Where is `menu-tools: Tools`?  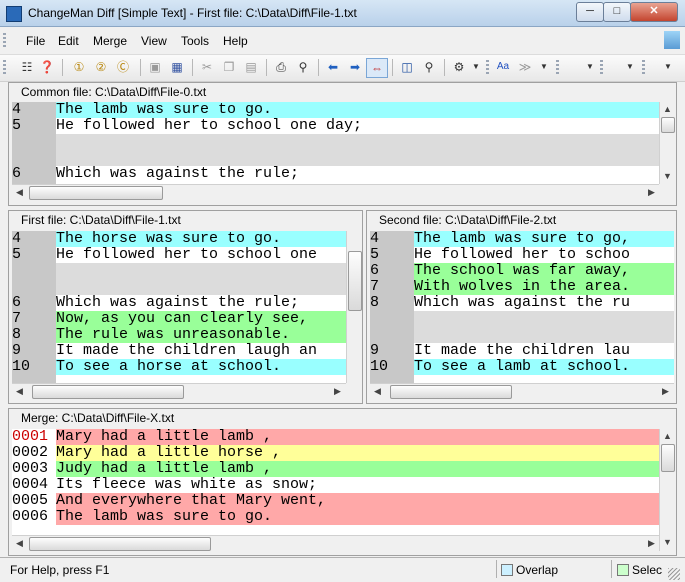 menu-tools: Tools is located at coordinates (195, 41).